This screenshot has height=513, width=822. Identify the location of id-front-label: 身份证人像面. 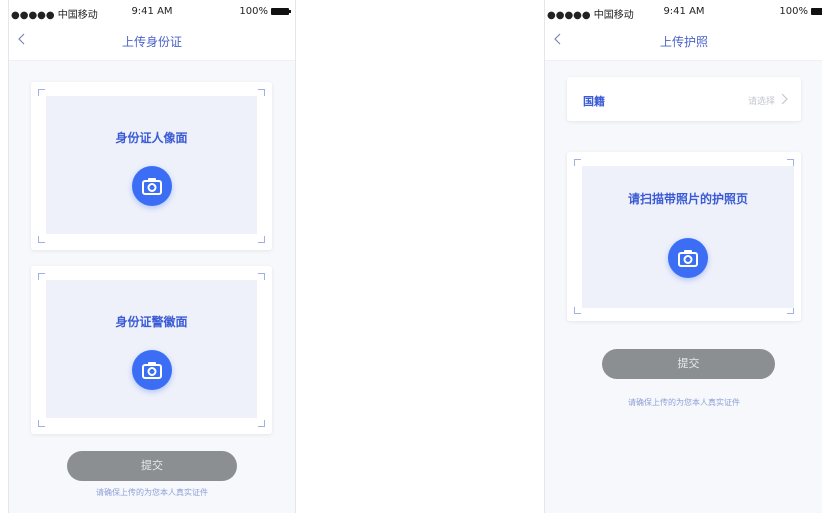
(151, 138).